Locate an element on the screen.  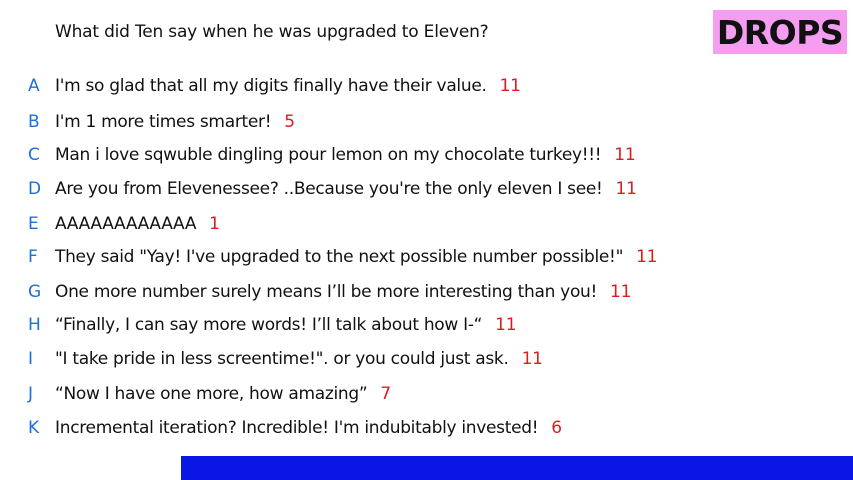
answer-line: I'm 1 more times smarter! 5 is located at coordinates (175, 122).